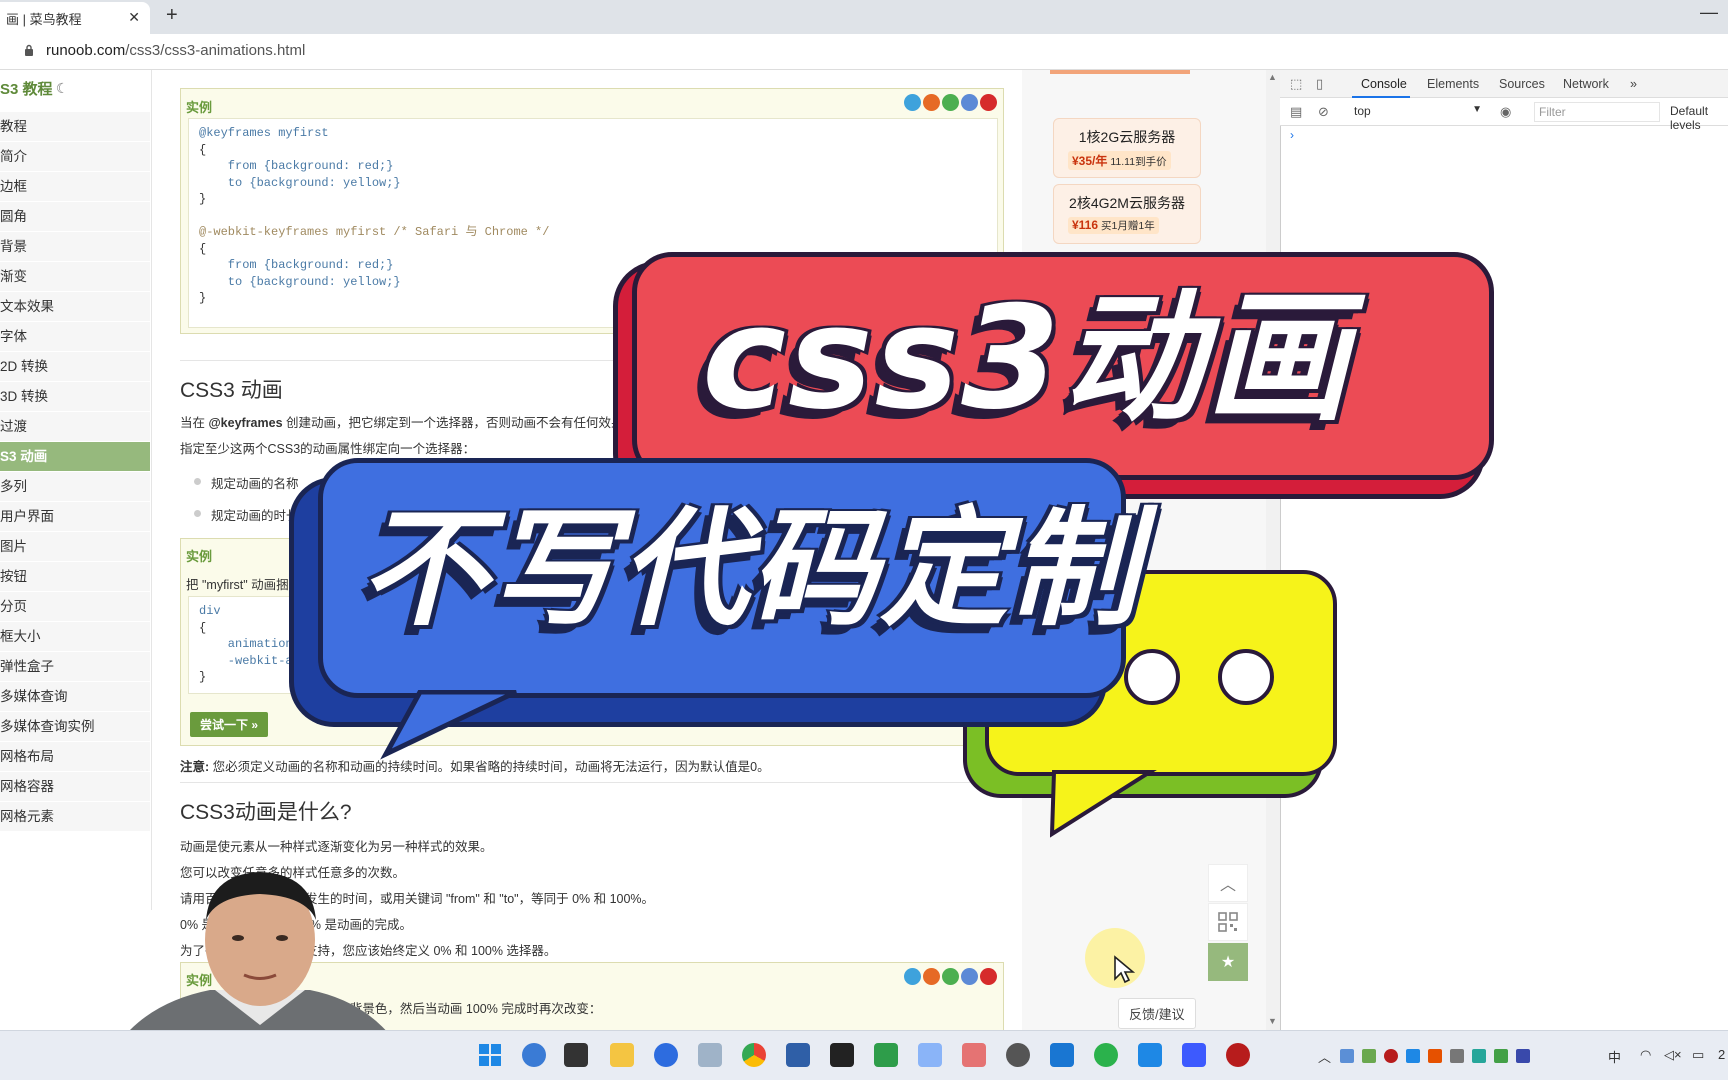  What do you see at coordinates (75, 247) in the screenshot?
I see `sidebar-item: 背景` at bounding box center [75, 247].